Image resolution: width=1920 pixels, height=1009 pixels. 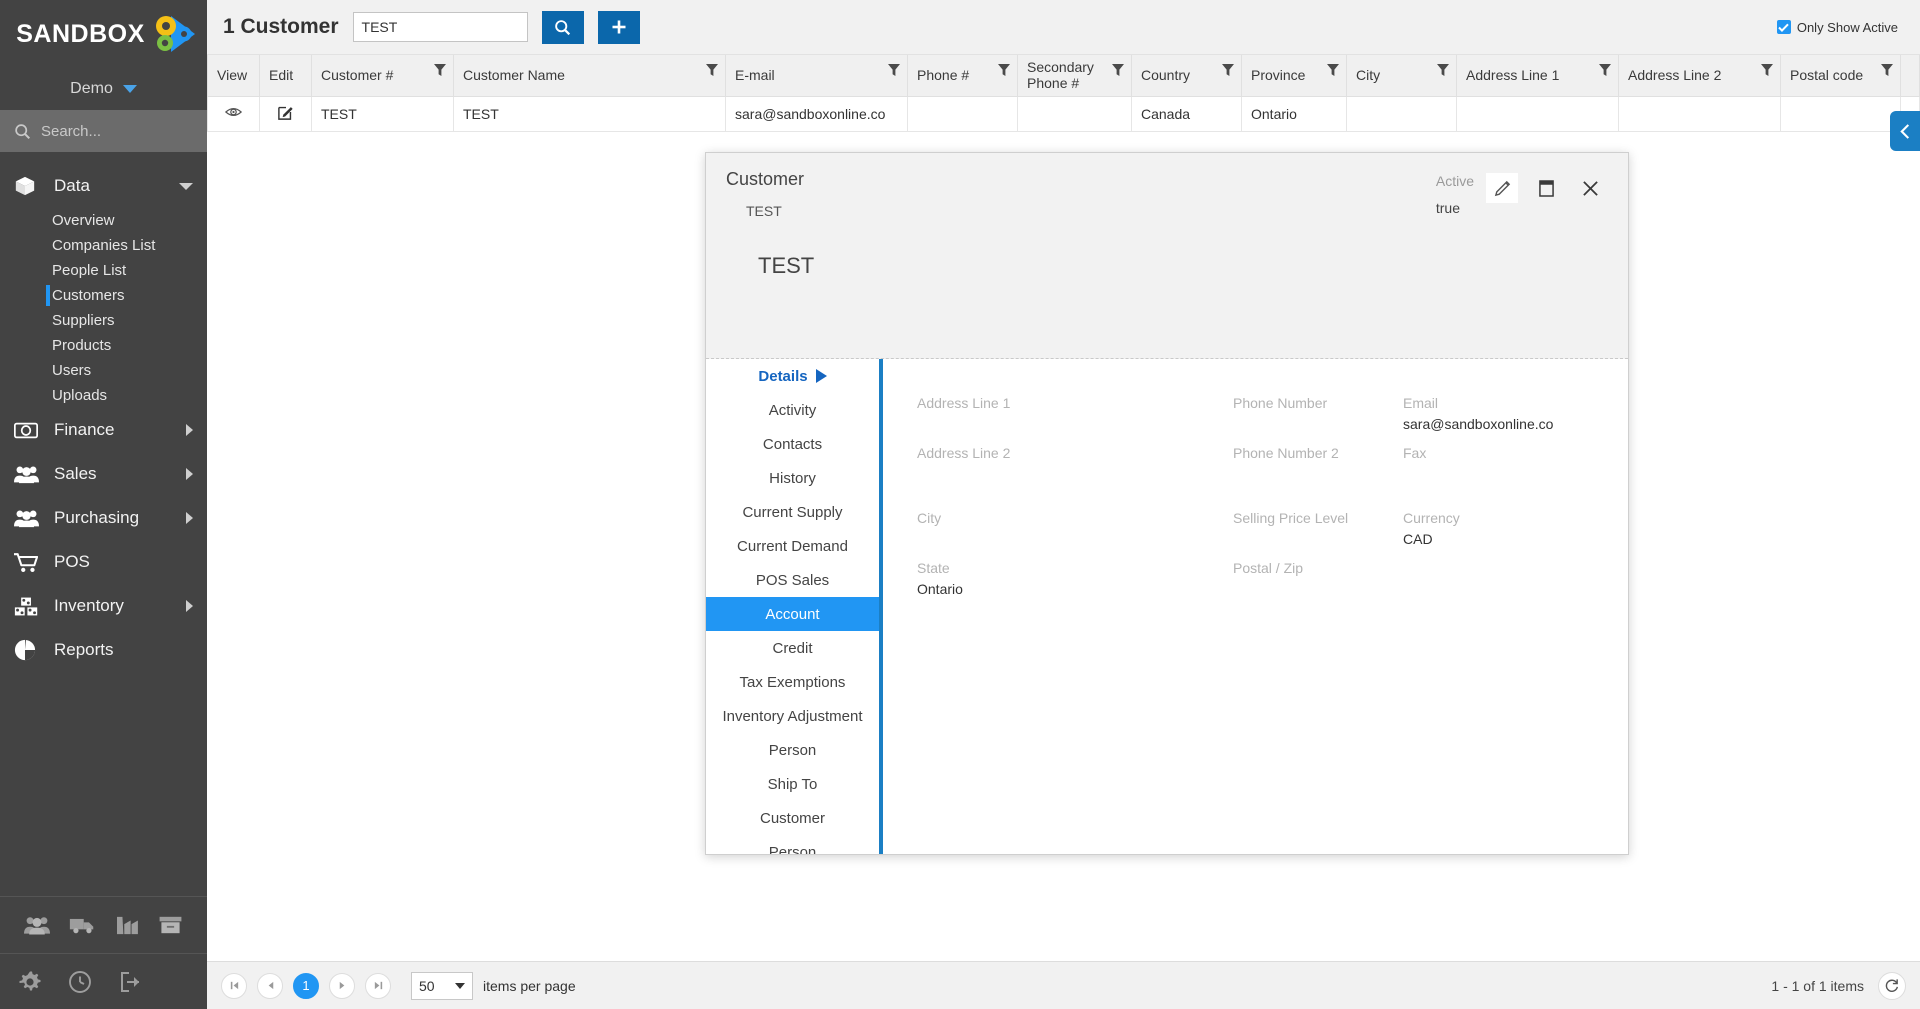 I want to click on sidebar-group-inventory: Inventory, so click(x=103, y=606).